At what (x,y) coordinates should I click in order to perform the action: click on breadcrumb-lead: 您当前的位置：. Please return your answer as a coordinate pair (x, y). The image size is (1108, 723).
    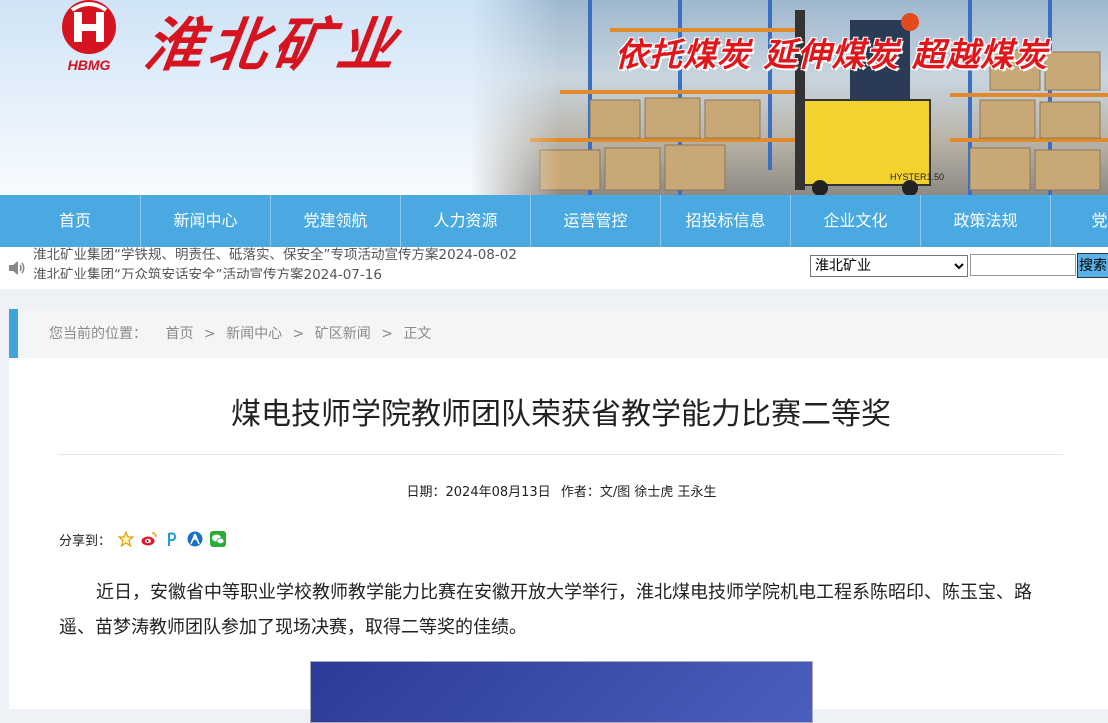
    Looking at the image, I should click on (98, 334).